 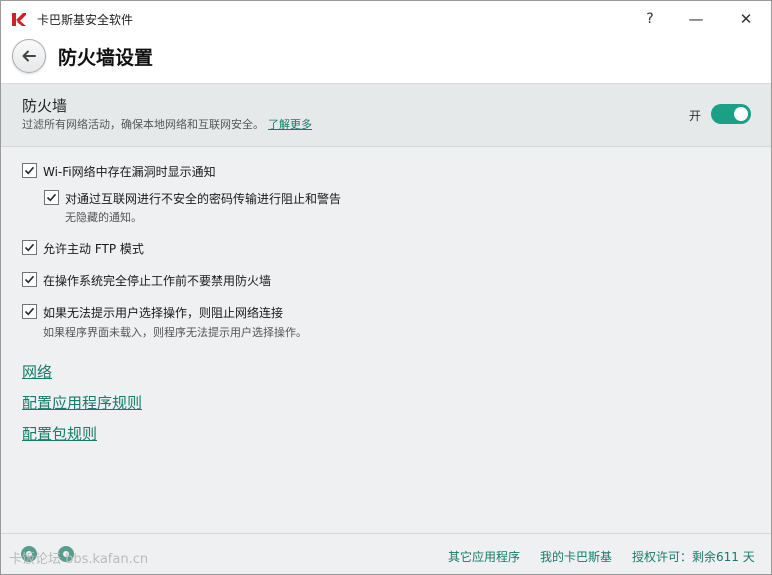 I want to click on checkbox-insecure-password, so click(x=51, y=197).